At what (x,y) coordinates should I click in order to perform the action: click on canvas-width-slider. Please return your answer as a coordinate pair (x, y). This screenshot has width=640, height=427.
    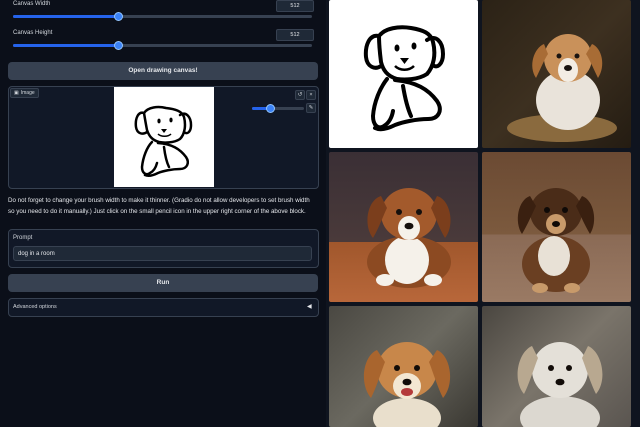
    Looking at the image, I should click on (162, 16).